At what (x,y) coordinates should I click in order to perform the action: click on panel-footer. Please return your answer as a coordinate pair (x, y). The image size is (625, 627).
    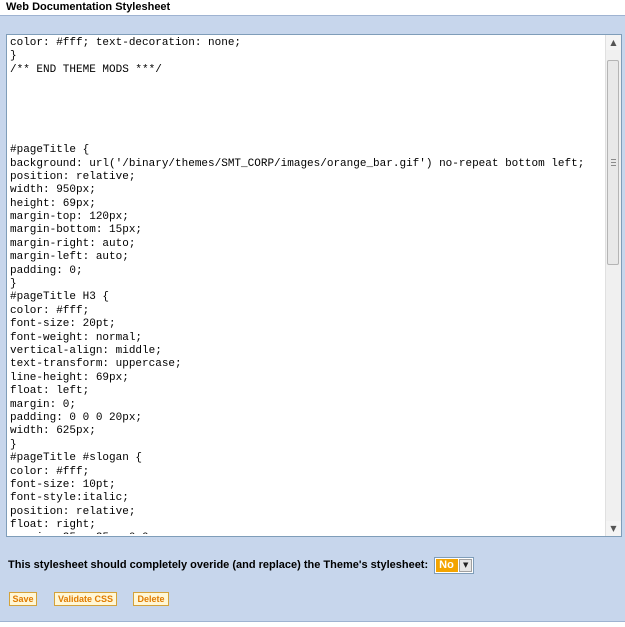
    Looking at the image, I should click on (312, 624).